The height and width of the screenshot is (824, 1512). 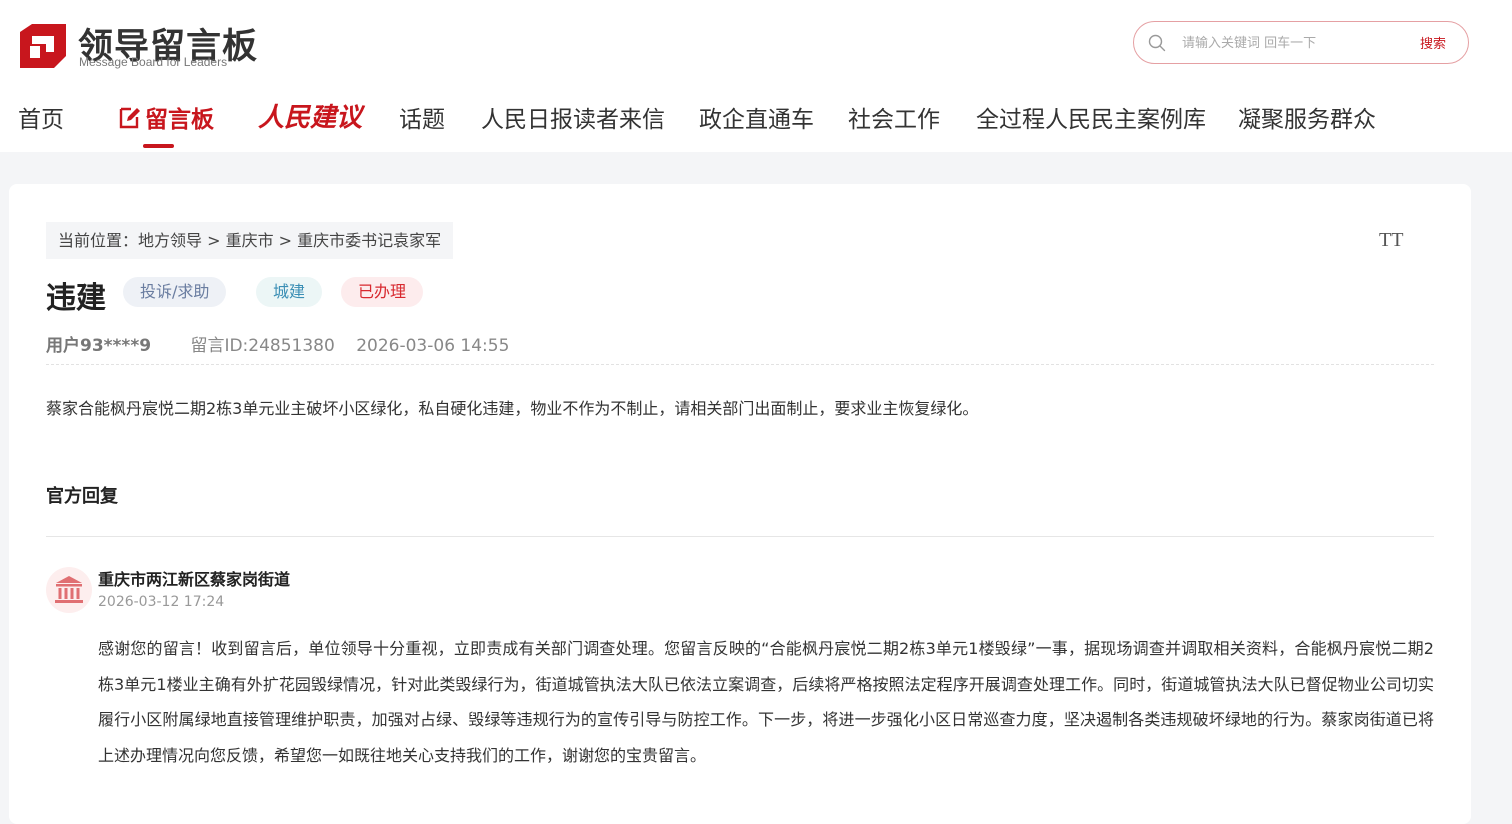 What do you see at coordinates (194, 579) in the screenshot?
I see `reply-organization: 重庆市两江新区蔡家岗街道` at bounding box center [194, 579].